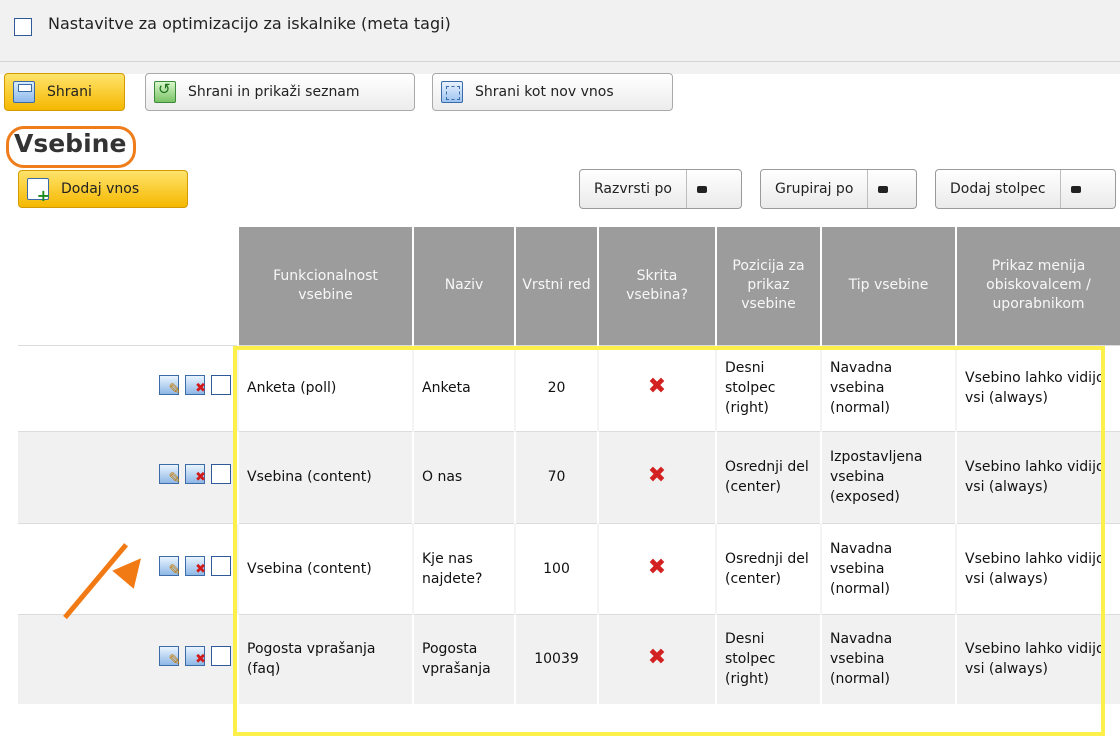  What do you see at coordinates (70, 143) in the screenshot?
I see `page-title: Vsebine` at bounding box center [70, 143].